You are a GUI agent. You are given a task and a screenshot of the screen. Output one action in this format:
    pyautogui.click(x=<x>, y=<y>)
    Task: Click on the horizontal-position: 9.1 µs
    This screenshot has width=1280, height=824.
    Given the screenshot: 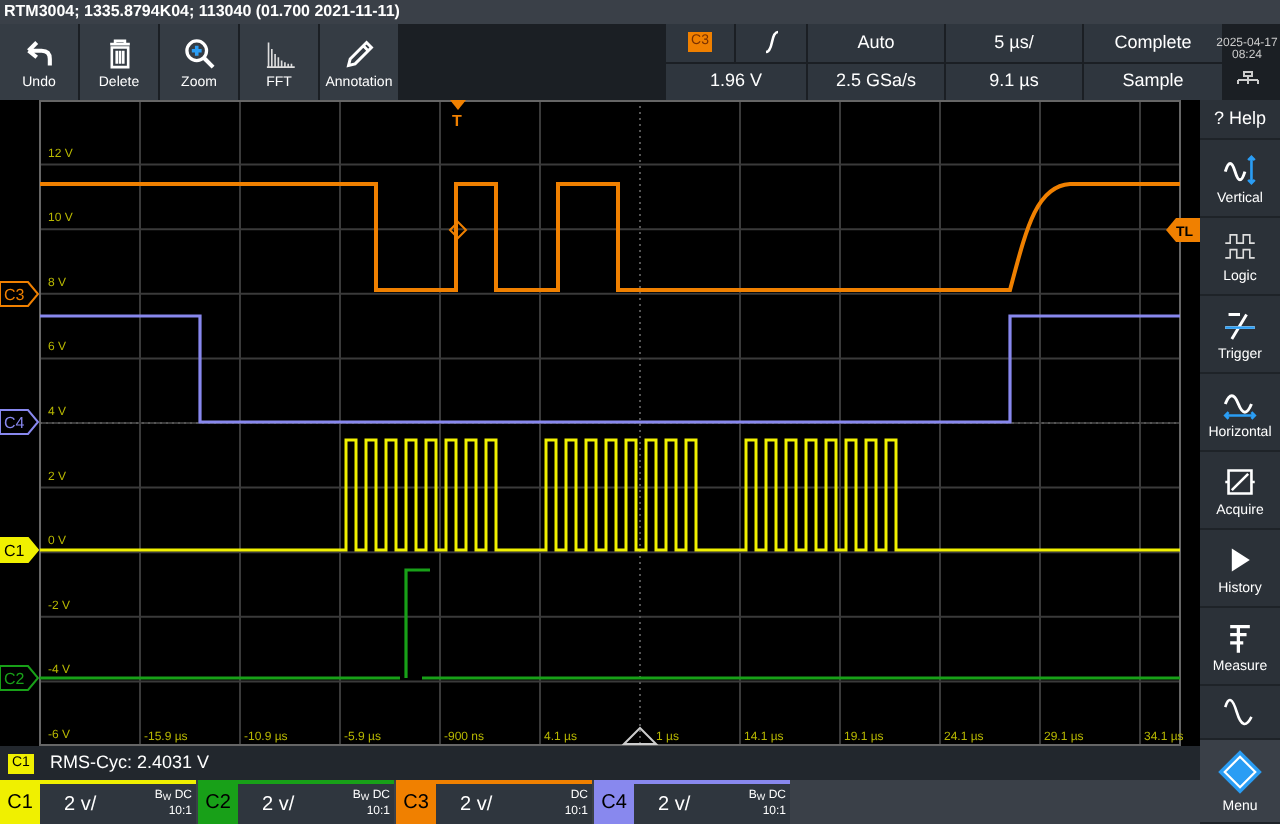 What is the action you would take?
    pyautogui.click(x=1014, y=81)
    